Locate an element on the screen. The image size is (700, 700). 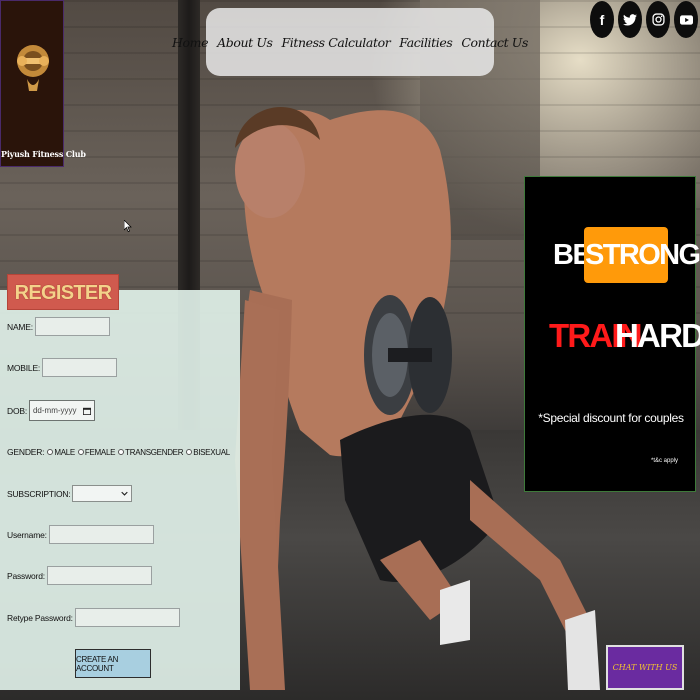
promo-discount: *Special discount for couples is located at coordinates (611, 418).